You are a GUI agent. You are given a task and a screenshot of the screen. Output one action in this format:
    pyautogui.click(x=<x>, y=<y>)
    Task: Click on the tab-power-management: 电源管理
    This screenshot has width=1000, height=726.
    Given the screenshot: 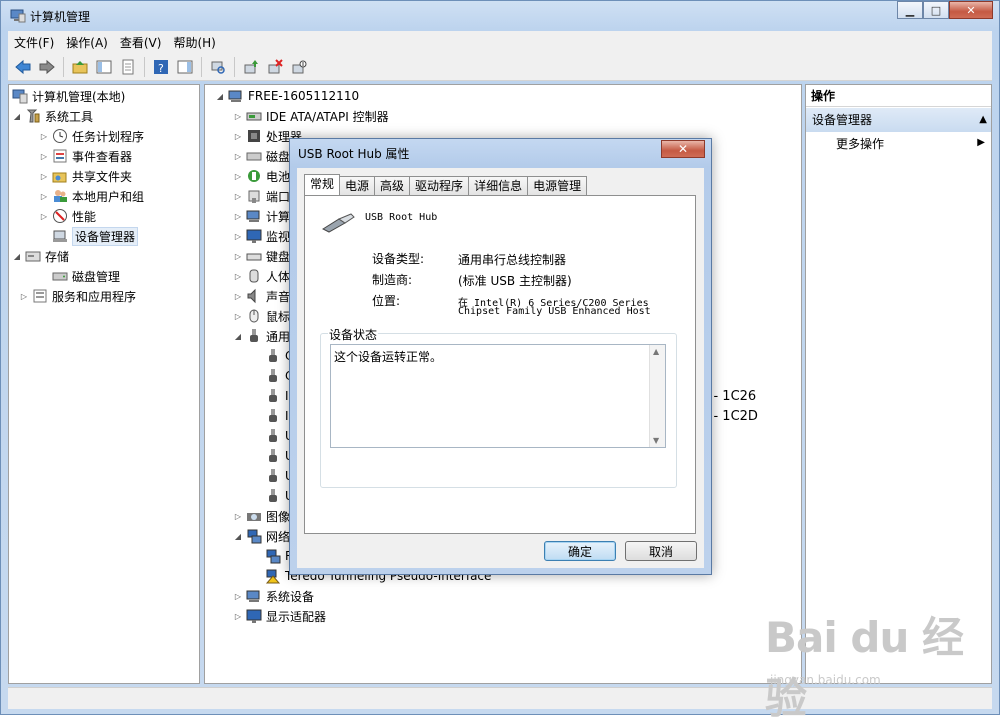 What is the action you would take?
    pyautogui.click(x=557, y=185)
    